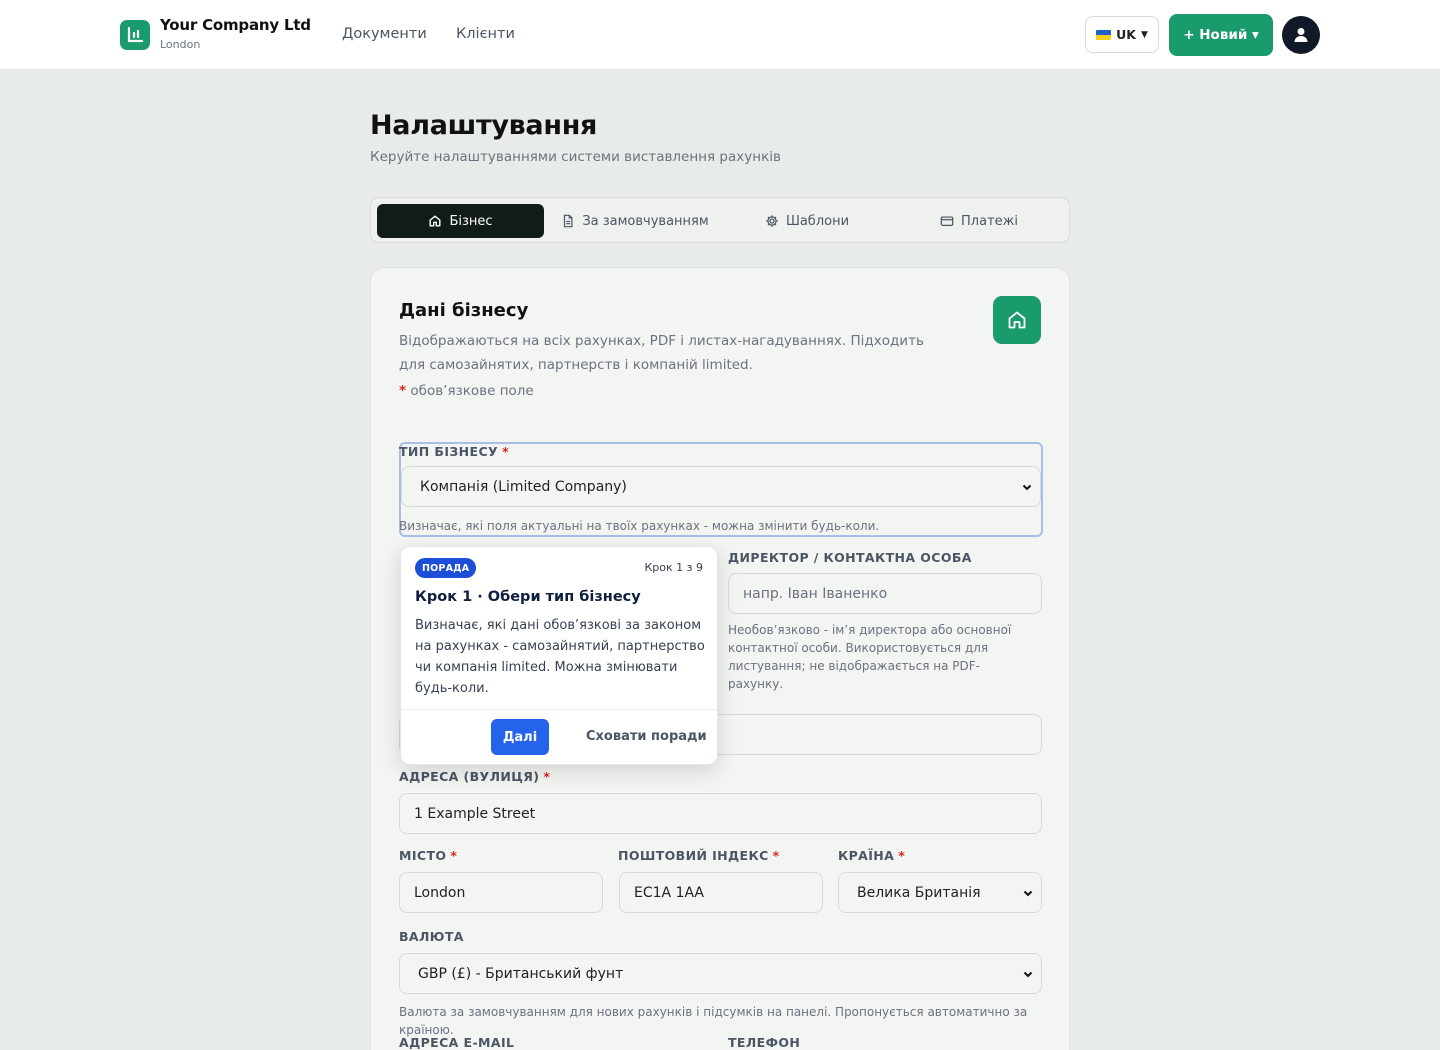 This screenshot has height=1050, width=1440. What do you see at coordinates (699, 855) in the screenshot?
I see `postcode-label: ПОШТОВИЙ ІНДЕКС *` at bounding box center [699, 855].